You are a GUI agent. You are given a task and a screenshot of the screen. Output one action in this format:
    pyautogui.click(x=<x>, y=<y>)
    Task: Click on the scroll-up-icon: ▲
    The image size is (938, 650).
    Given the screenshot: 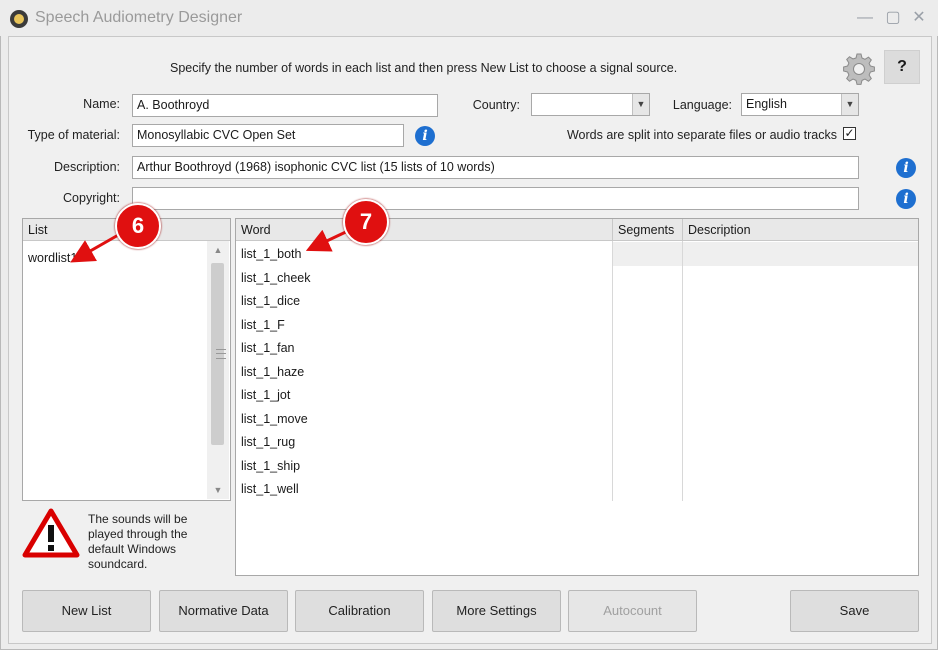 What is the action you would take?
    pyautogui.click(x=218, y=252)
    